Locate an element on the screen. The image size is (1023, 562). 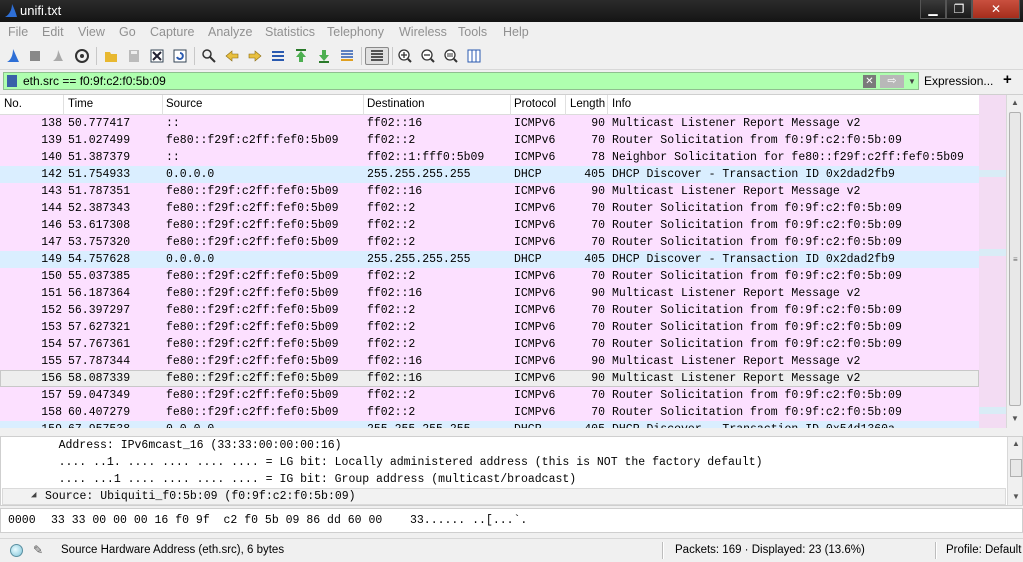
pane-splitter is located at coordinates (511, 432).